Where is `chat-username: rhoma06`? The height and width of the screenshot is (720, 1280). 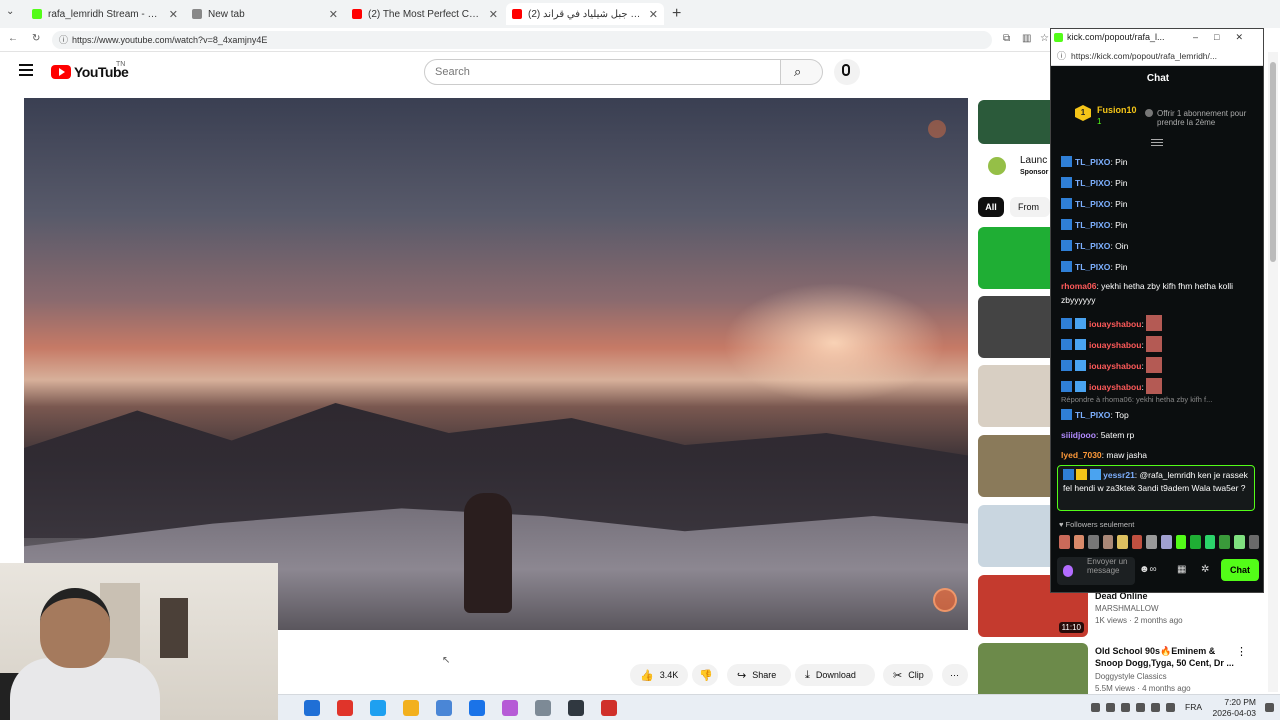
chat-username: rhoma06 is located at coordinates (1078, 286).